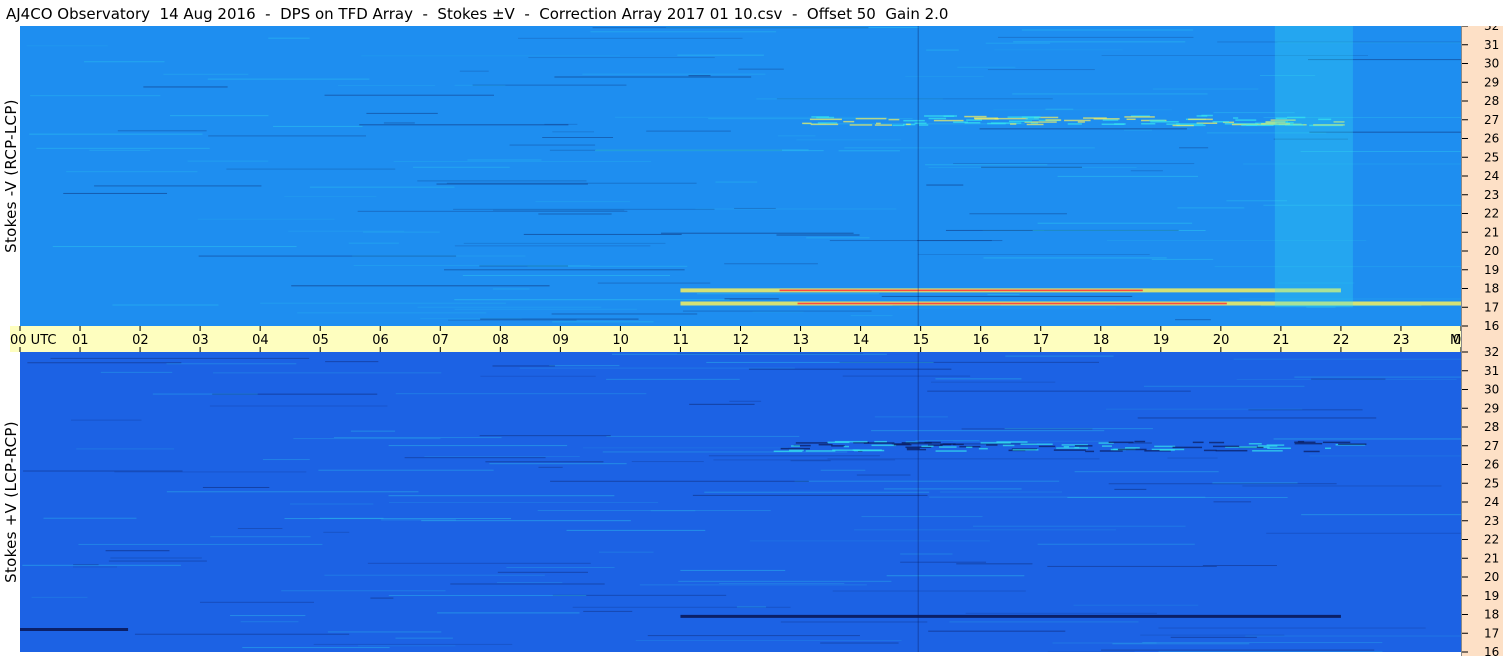  Describe the element at coordinates (1491, 427) in the screenshot. I see `frequency-tick-label: 28` at that location.